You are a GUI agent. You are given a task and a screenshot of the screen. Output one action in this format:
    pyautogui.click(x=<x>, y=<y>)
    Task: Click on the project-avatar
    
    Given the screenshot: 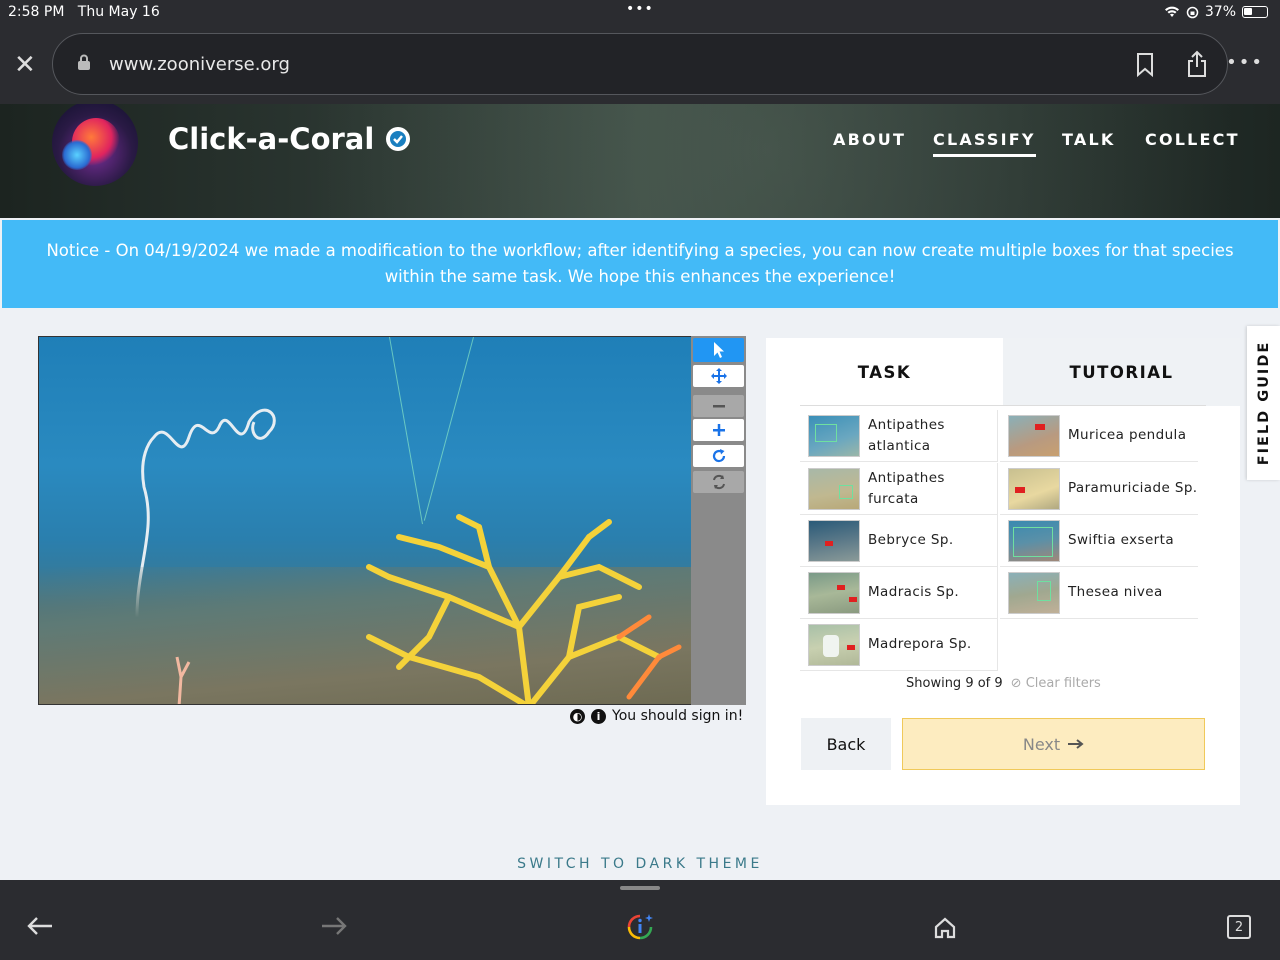 What is the action you would take?
    pyautogui.click(x=95, y=145)
    